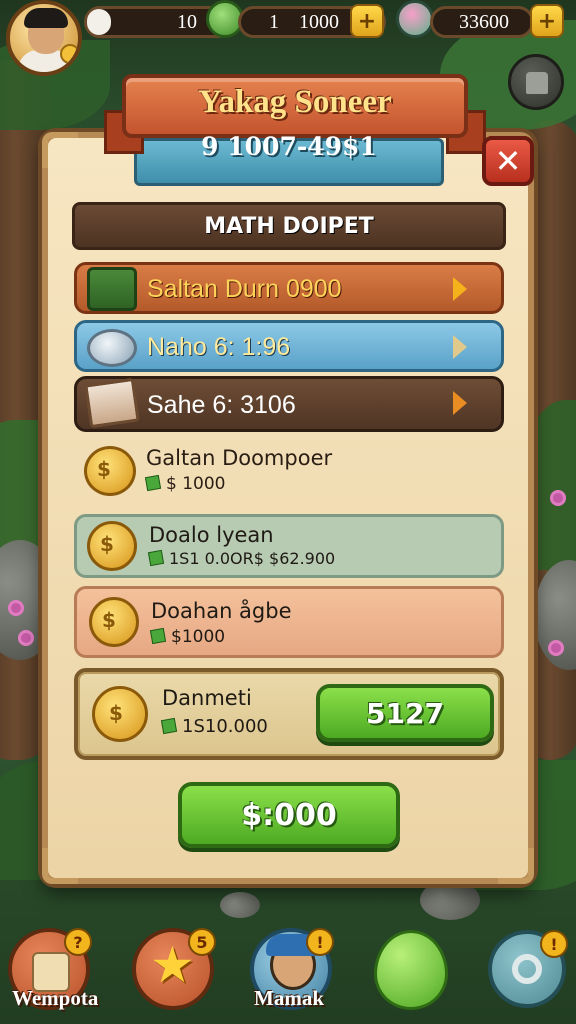  What do you see at coordinates (367, 21) in the screenshot?
I see `add-resource-2-button: +` at bounding box center [367, 21].